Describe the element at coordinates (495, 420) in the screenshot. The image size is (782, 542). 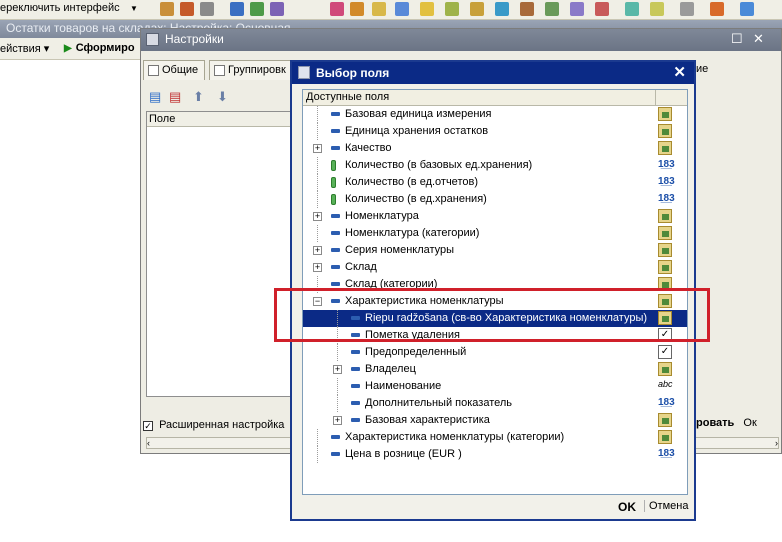
I see `tree-row: + Базовая характеристика` at that location.